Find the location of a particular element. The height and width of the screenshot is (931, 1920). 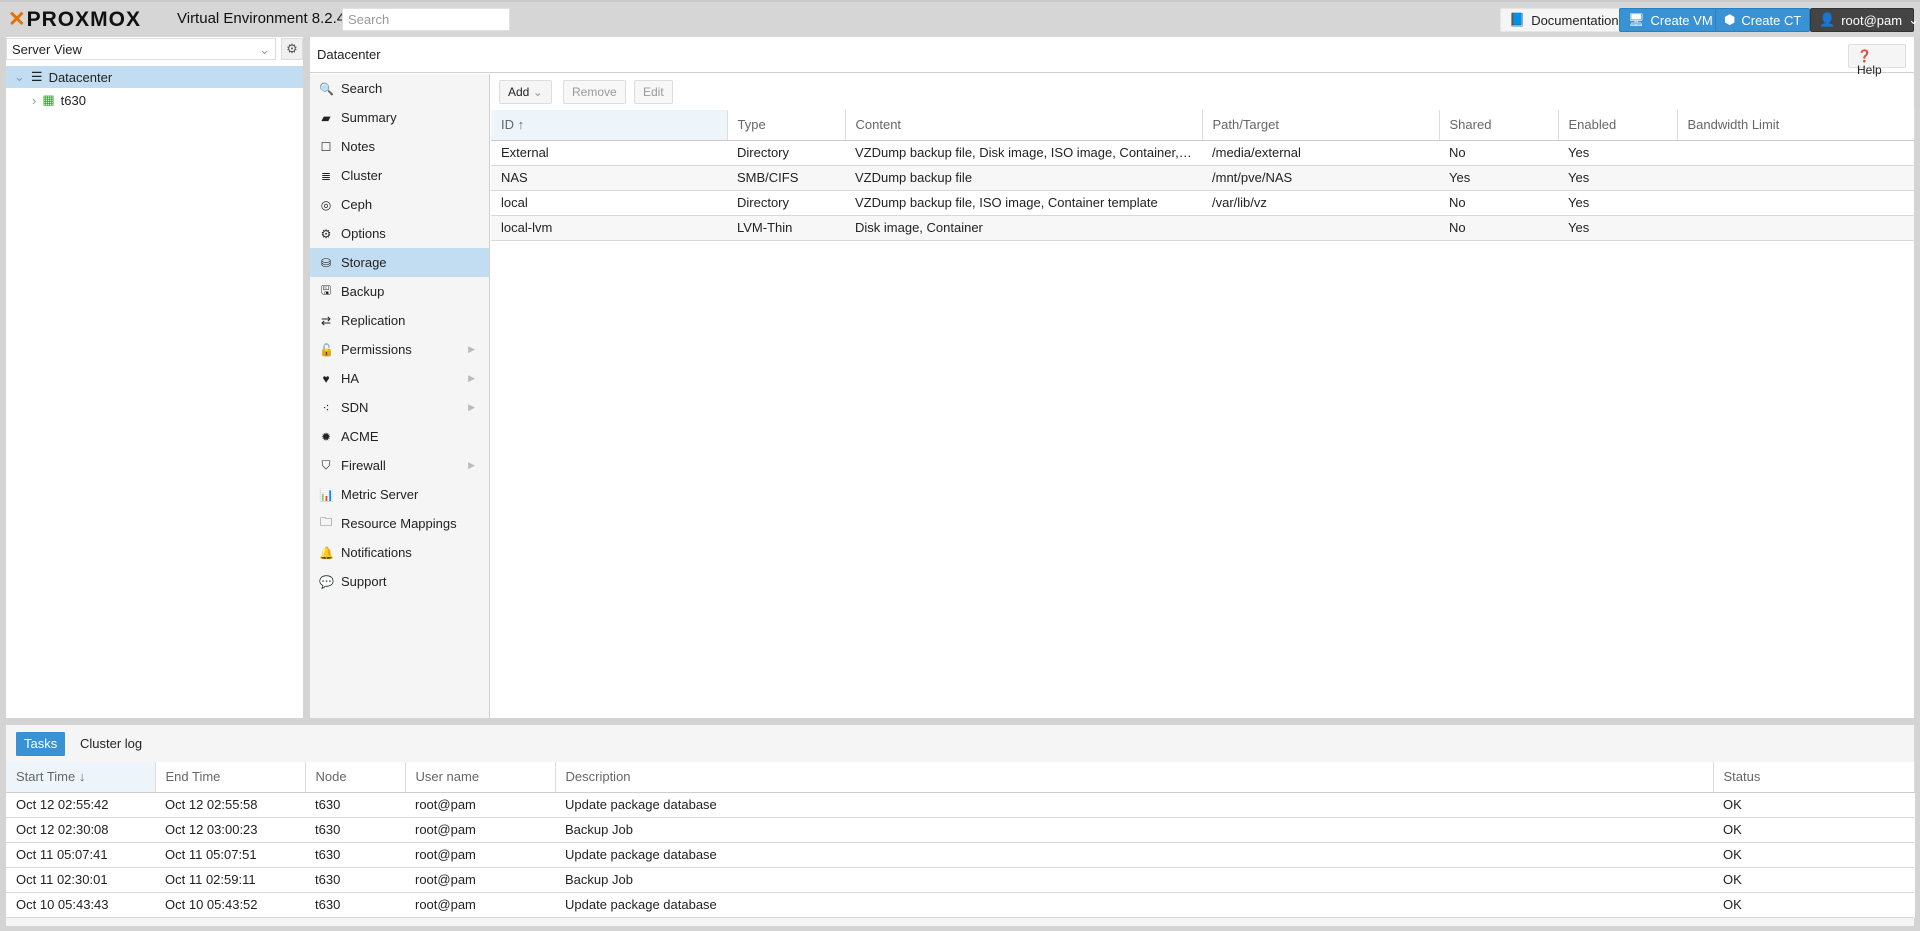

table-cell: local is located at coordinates (609, 203).